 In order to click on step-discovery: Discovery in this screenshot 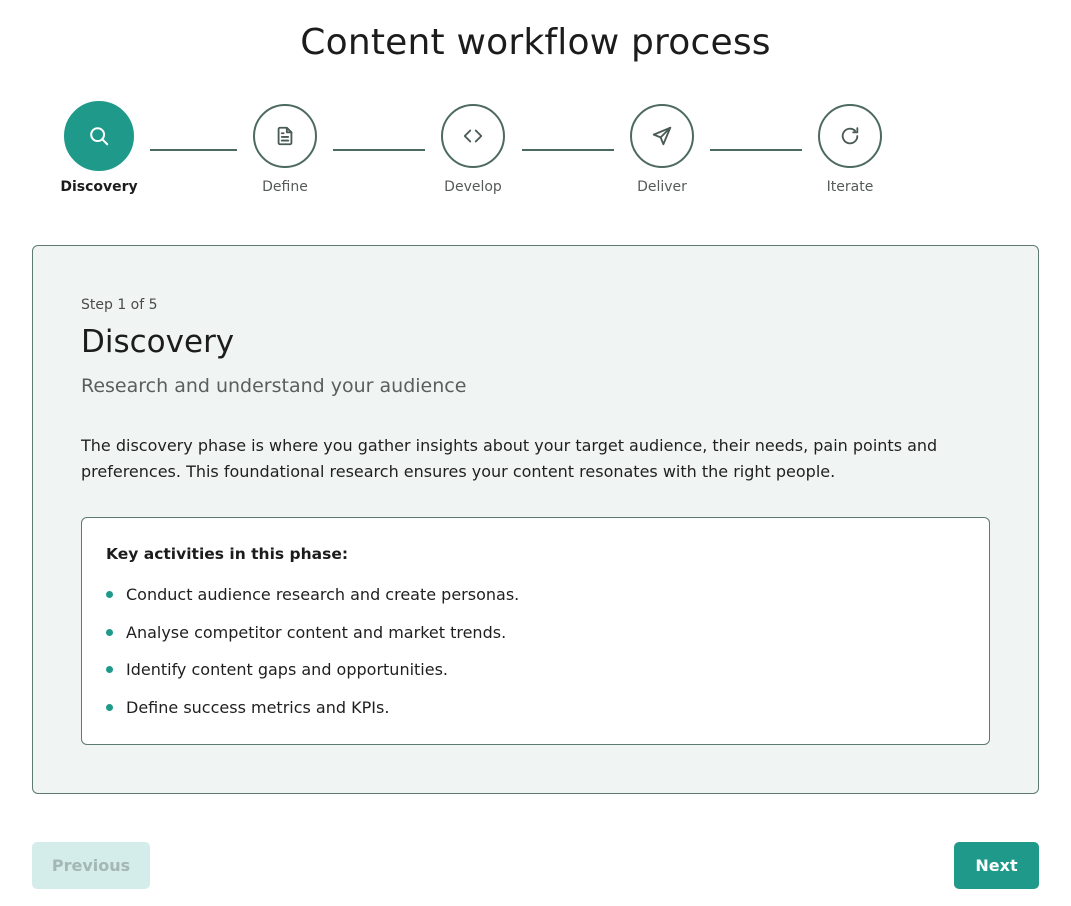, I will do `click(99, 147)`.